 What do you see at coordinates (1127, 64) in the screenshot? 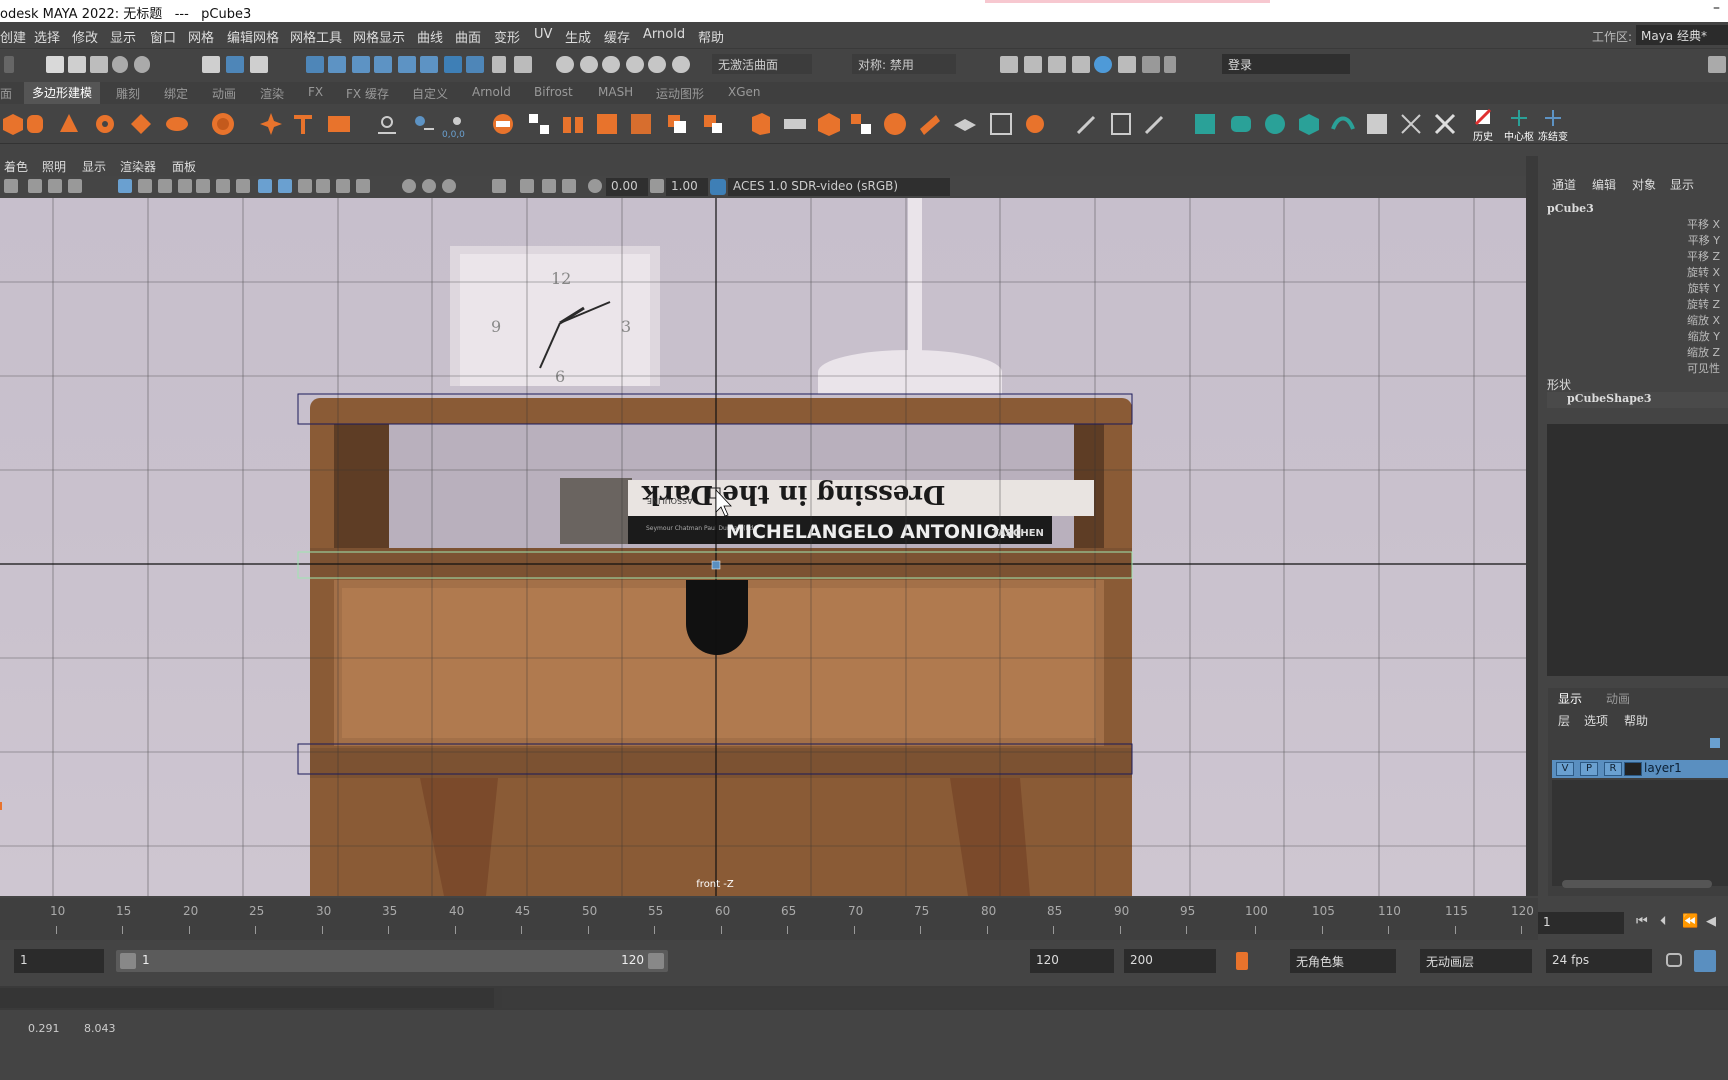
I see `arnold-render-icon` at bounding box center [1127, 64].